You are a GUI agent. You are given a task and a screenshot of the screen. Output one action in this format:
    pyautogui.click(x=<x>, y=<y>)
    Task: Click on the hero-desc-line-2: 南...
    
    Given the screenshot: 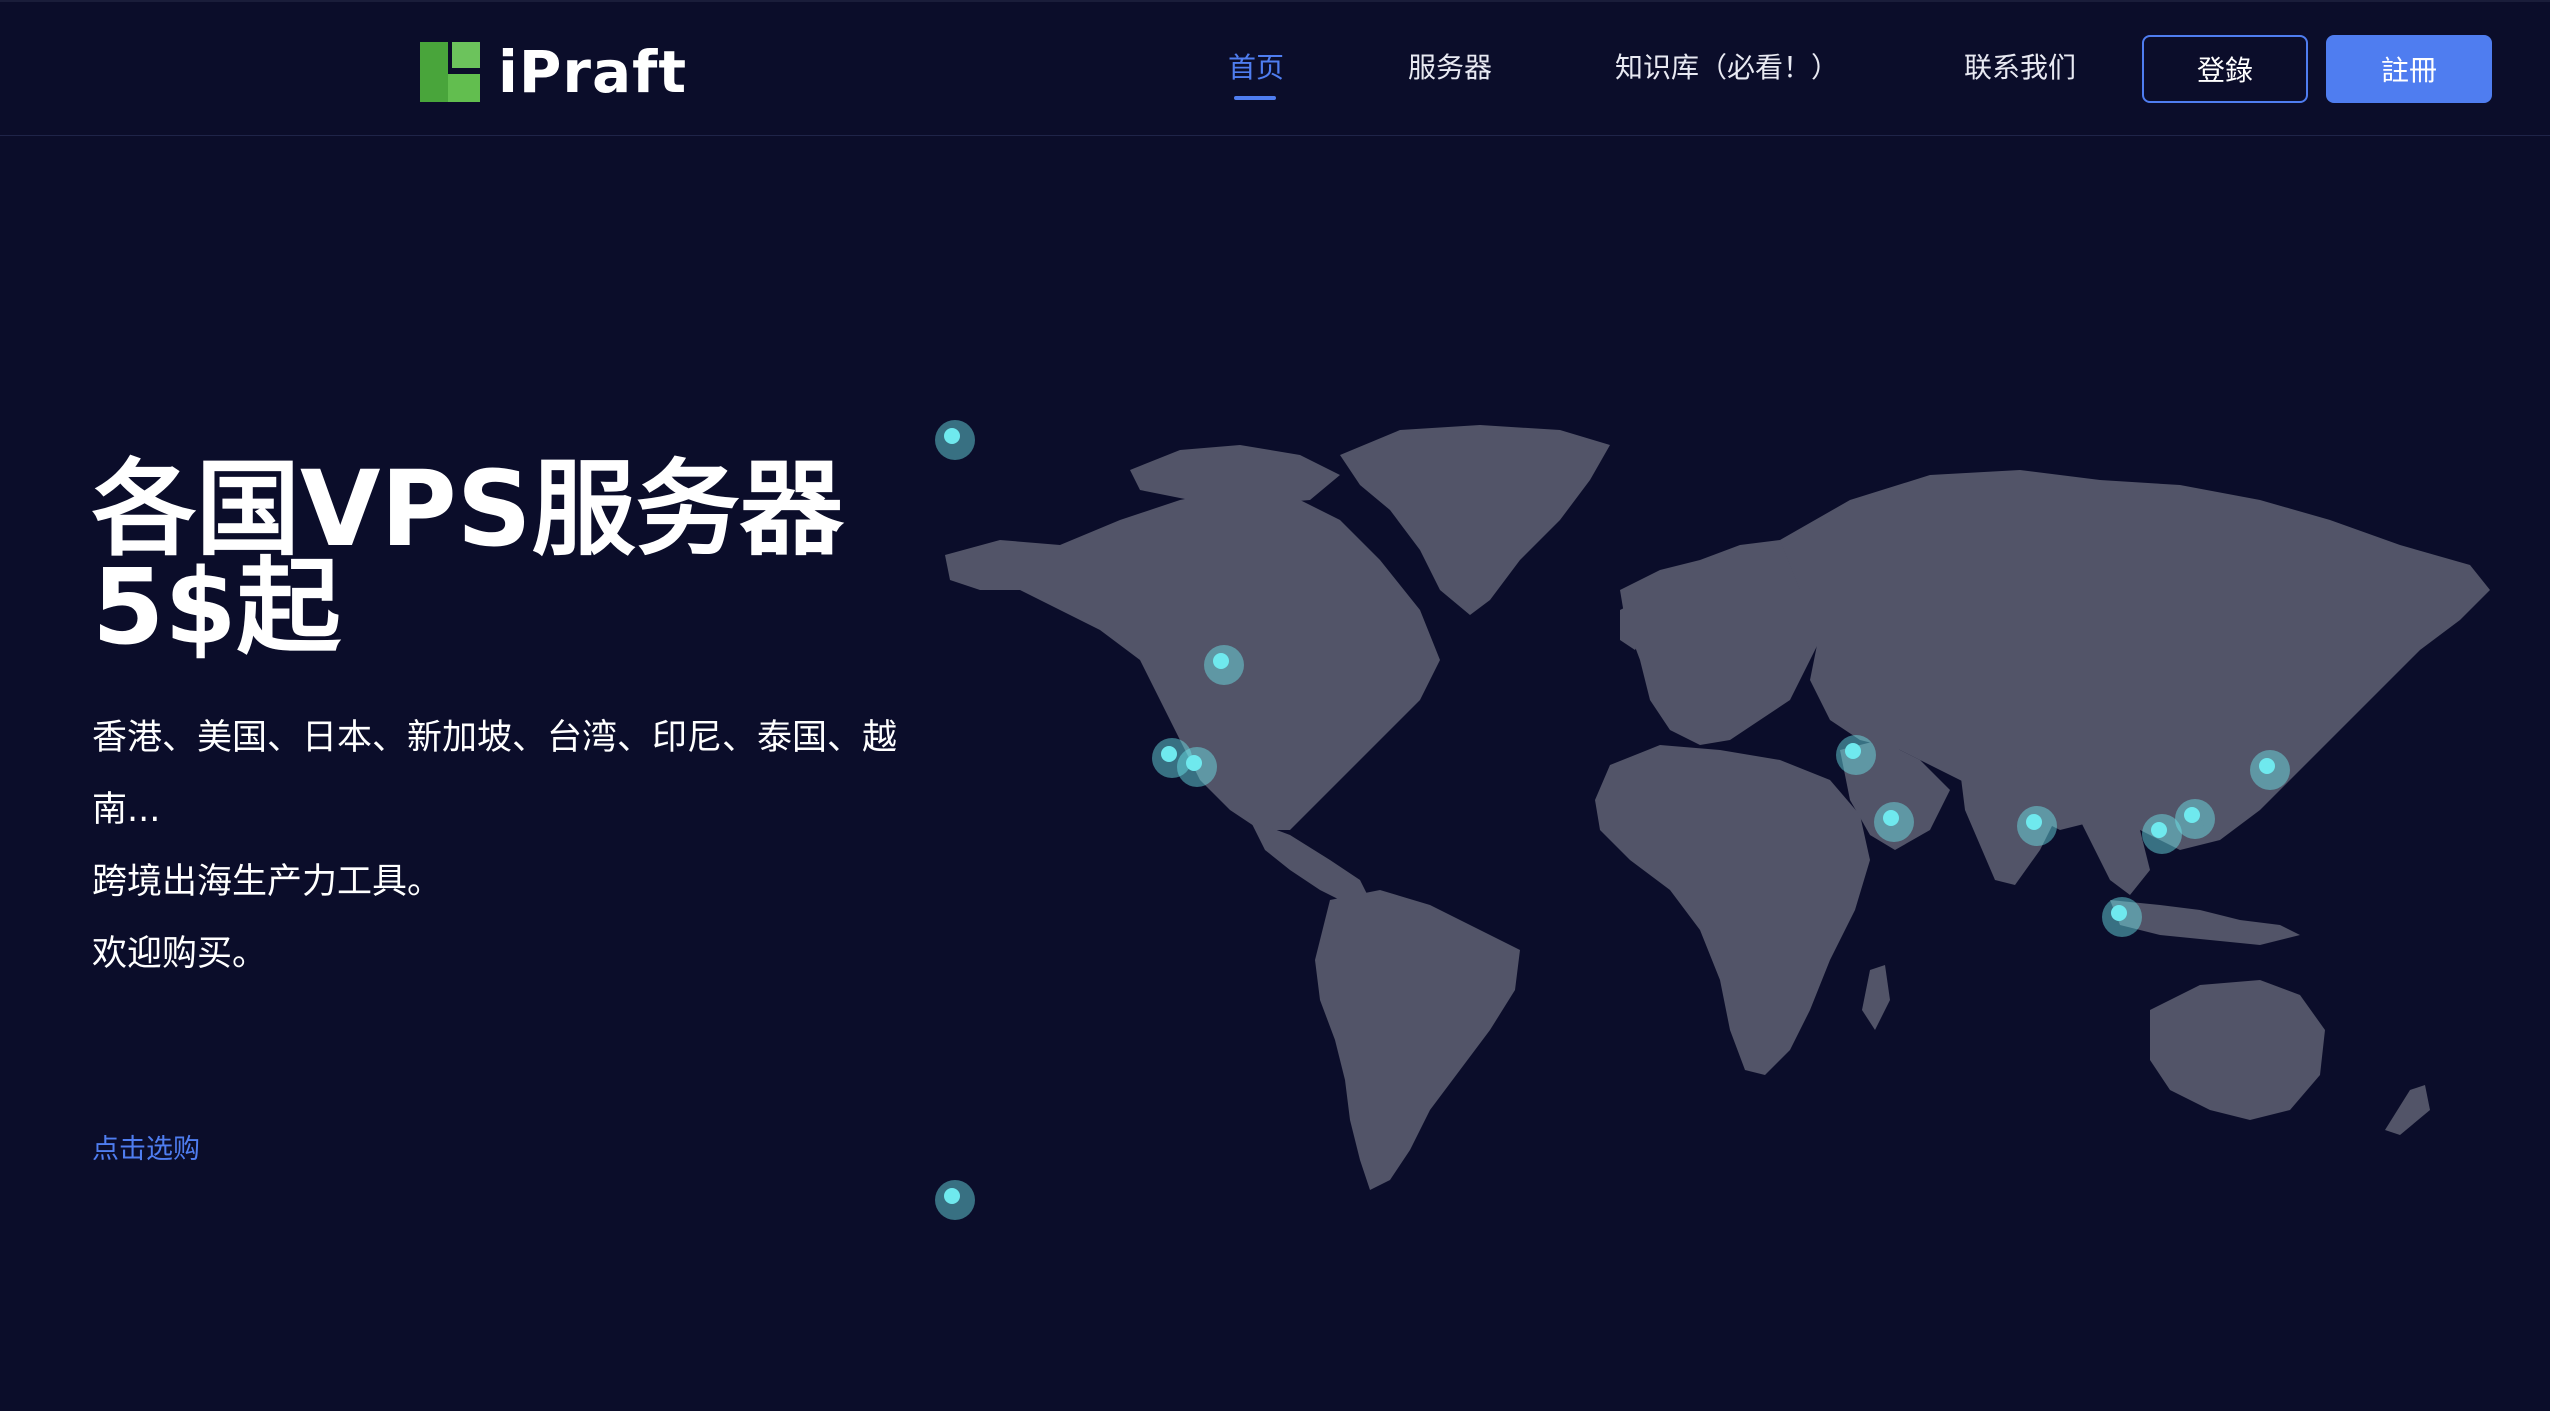 What is the action you would take?
    pyautogui.click(x=126, y=810)
    